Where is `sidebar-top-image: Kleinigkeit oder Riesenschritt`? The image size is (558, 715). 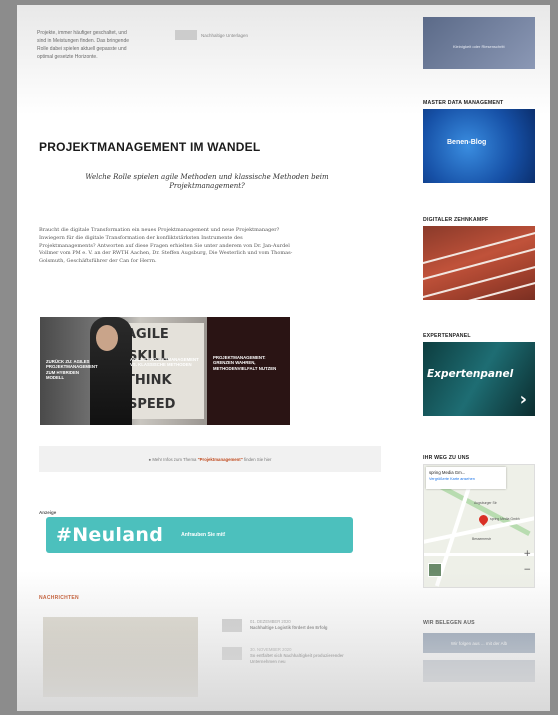 sidebar-top-image: Kleinigkeit oder Riesenschritt is located at coordinates (479, 43).